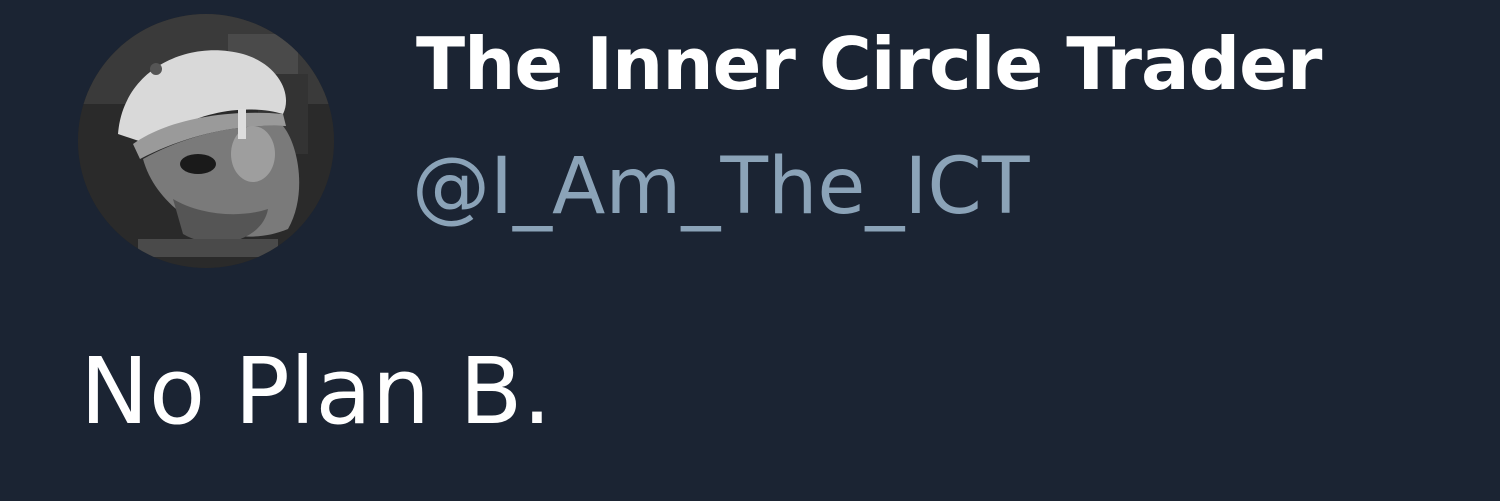 The height and width of the screenshot is (501, 1500). I want to click on author-handle: @I_Am_The_ICT, so click(721, 187).